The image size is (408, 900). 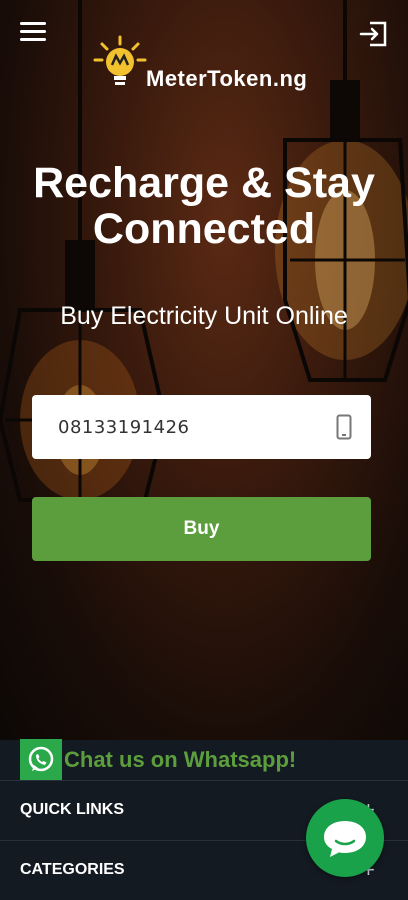 What do you see at coordinates (120, 60) in the screenshot?
I see `lightbulb-logo-icon` at bounding box center [120, 60].